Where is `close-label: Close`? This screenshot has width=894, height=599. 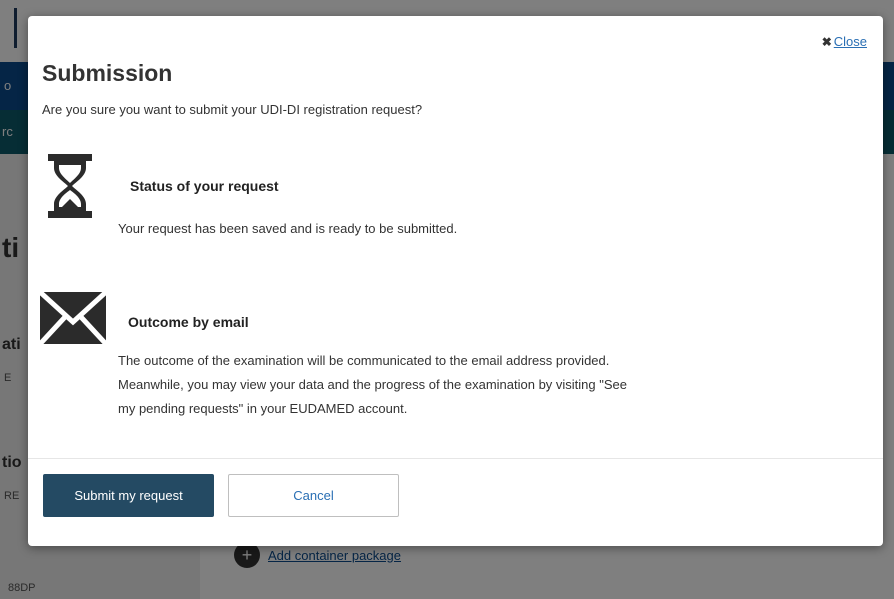 close-label: Close is located at coordinates (850, 41).